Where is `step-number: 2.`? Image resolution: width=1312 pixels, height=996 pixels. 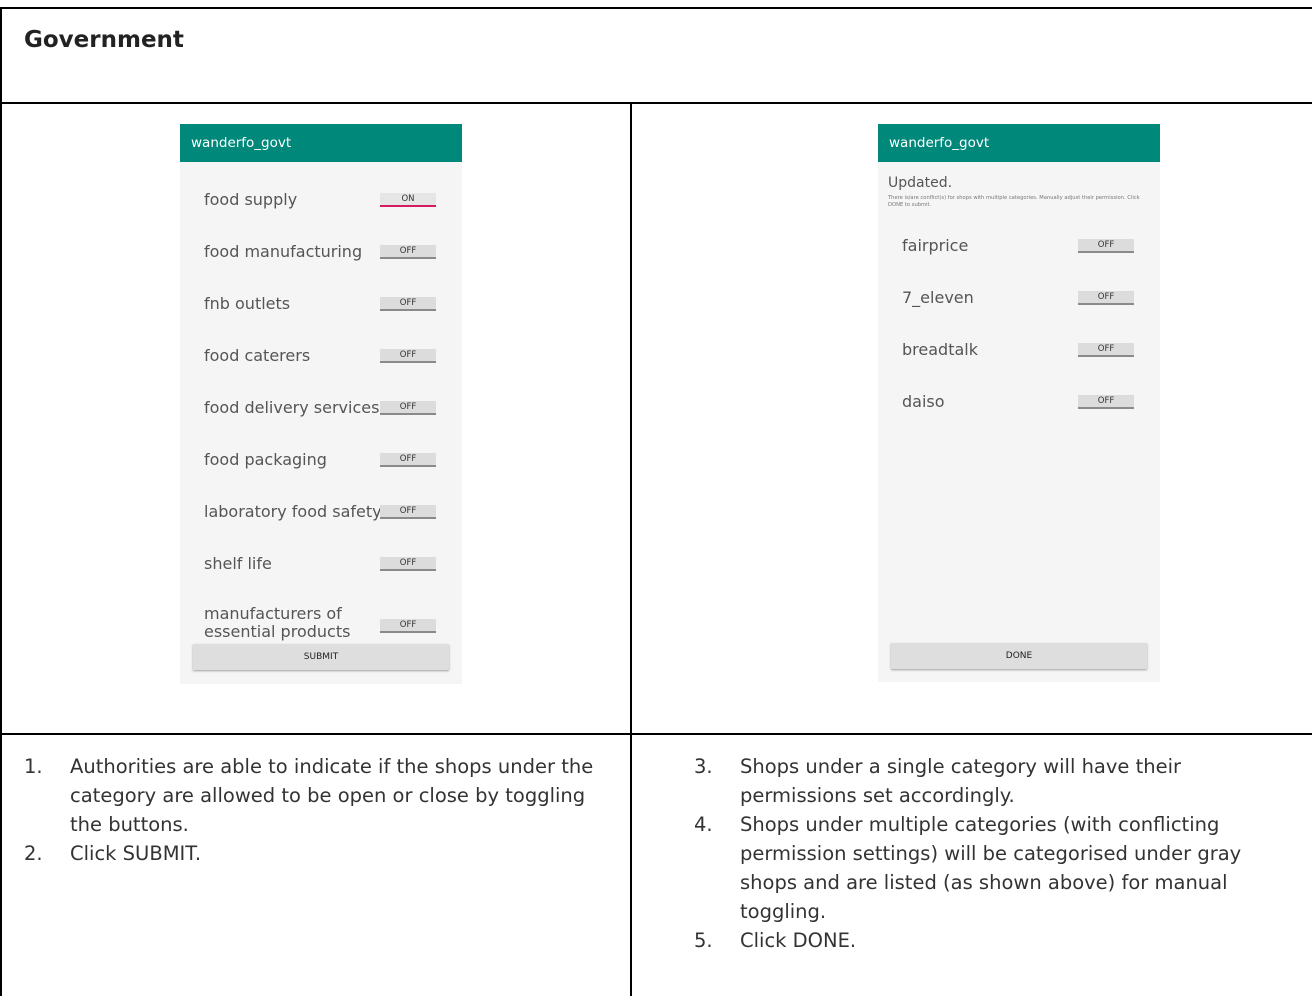 step-number: 2. is located at coordinates (33, 853).